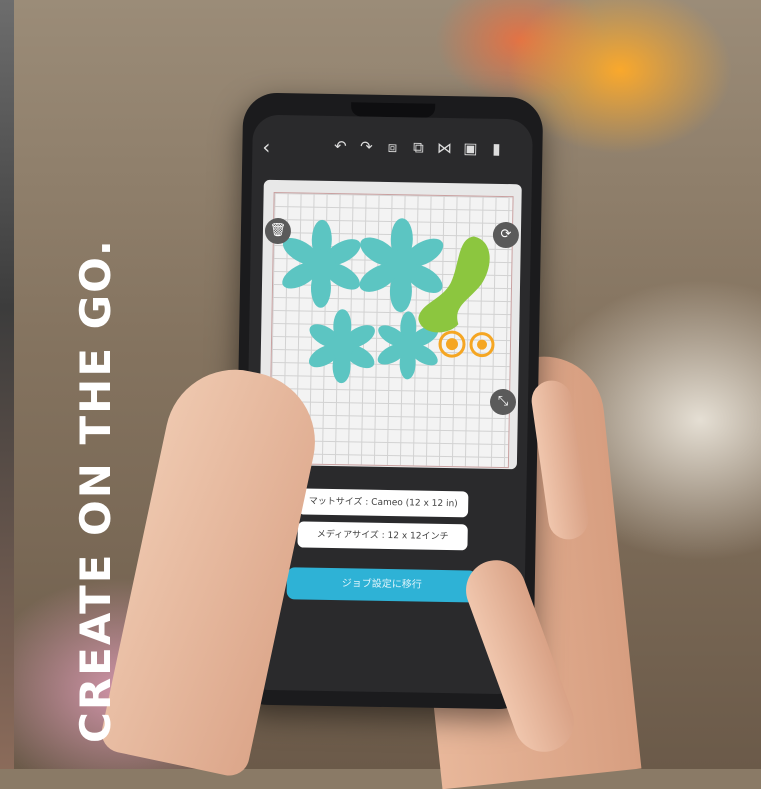  I want to click on phone-notch, so click(393, 110).